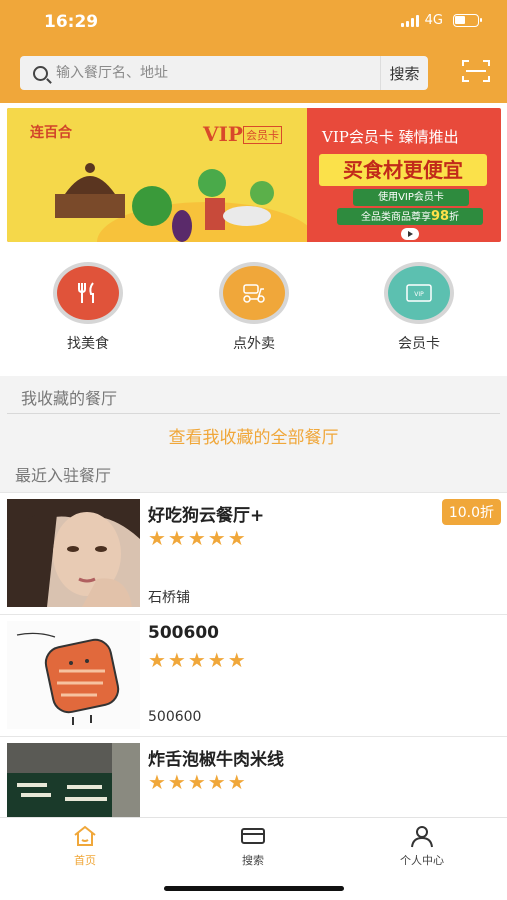  I want to click on category-label: 找美食, so click(88, 344).